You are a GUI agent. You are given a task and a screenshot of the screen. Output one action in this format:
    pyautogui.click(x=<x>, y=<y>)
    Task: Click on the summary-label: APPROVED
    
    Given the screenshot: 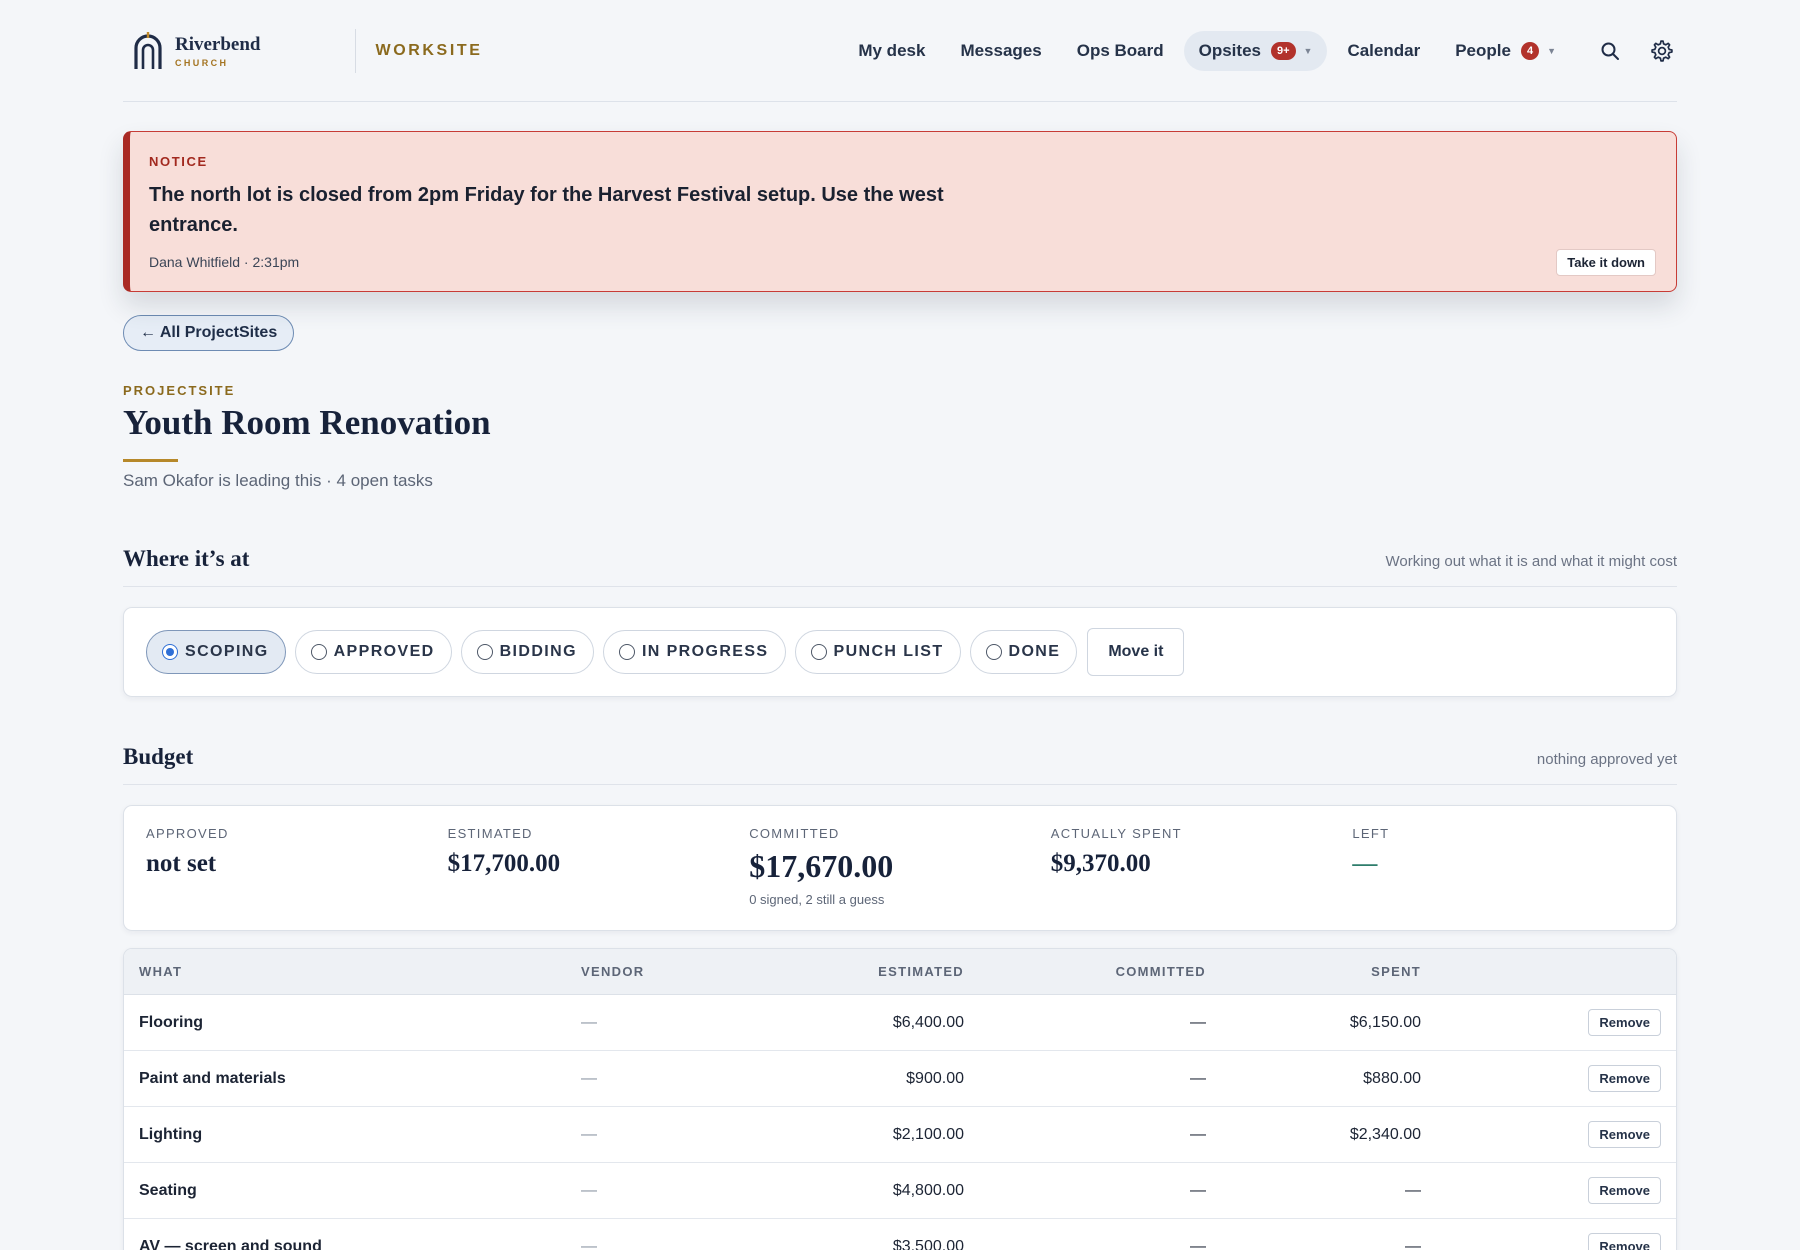 What is the action you would take?
    pyautogui.click(x=187, y=833)
    